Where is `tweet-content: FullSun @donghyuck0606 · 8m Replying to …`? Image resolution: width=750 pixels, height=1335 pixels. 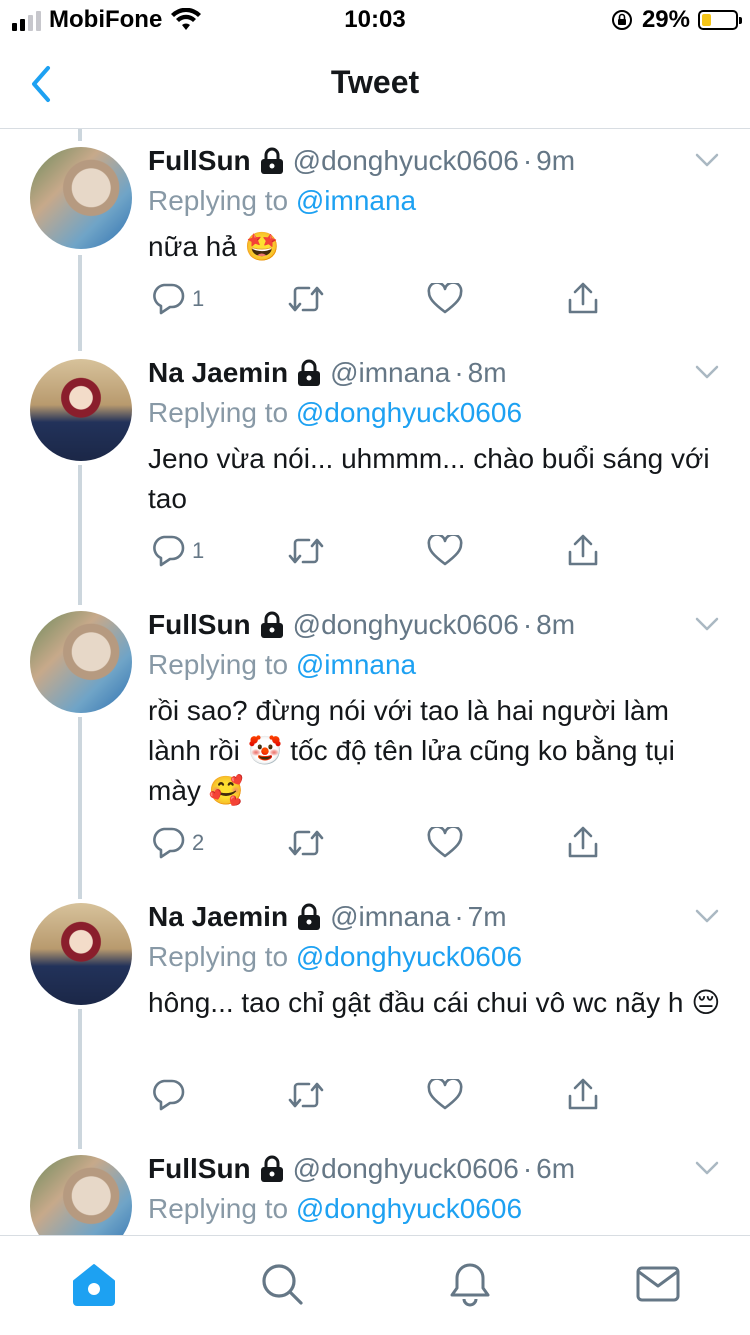 tweet-content: FullSun @donghyuck0606 · 8m Replying to … is located at coordinates (438, 709).